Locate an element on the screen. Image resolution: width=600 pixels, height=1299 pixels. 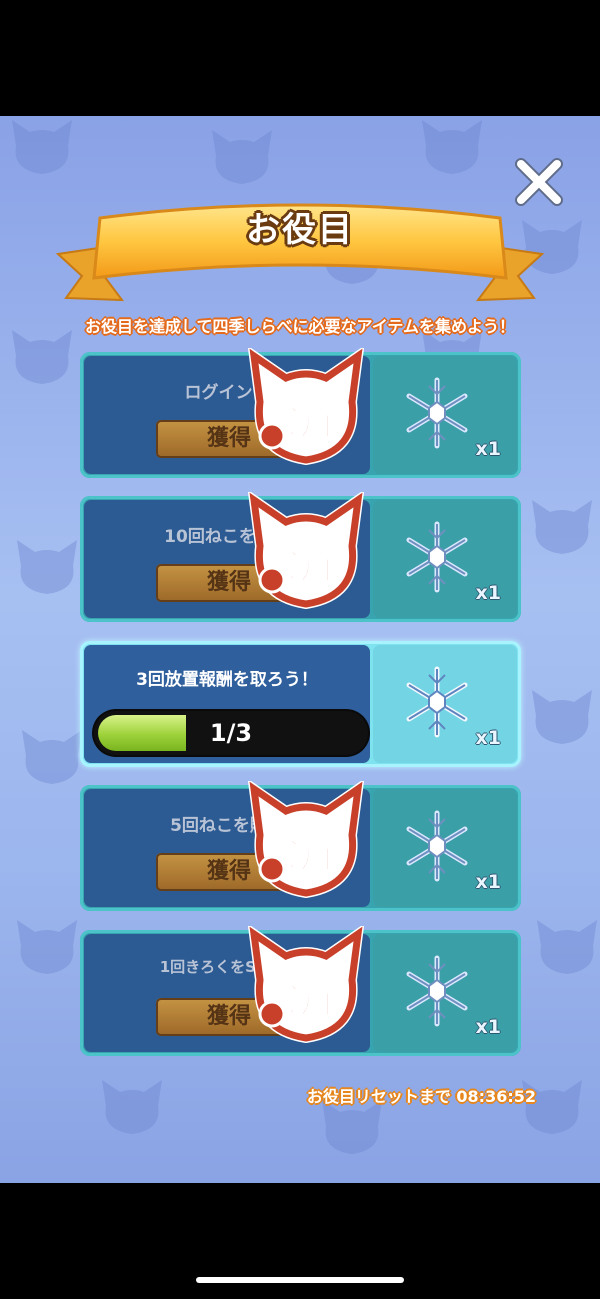
task-name: 3回放置報酬を取ろう！ is located at coordinates (227, 680).